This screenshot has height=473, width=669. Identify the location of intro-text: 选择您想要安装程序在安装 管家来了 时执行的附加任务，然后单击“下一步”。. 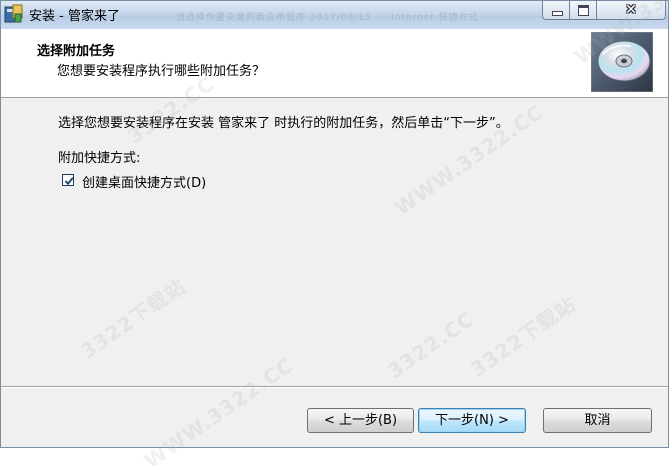
(283, 123).